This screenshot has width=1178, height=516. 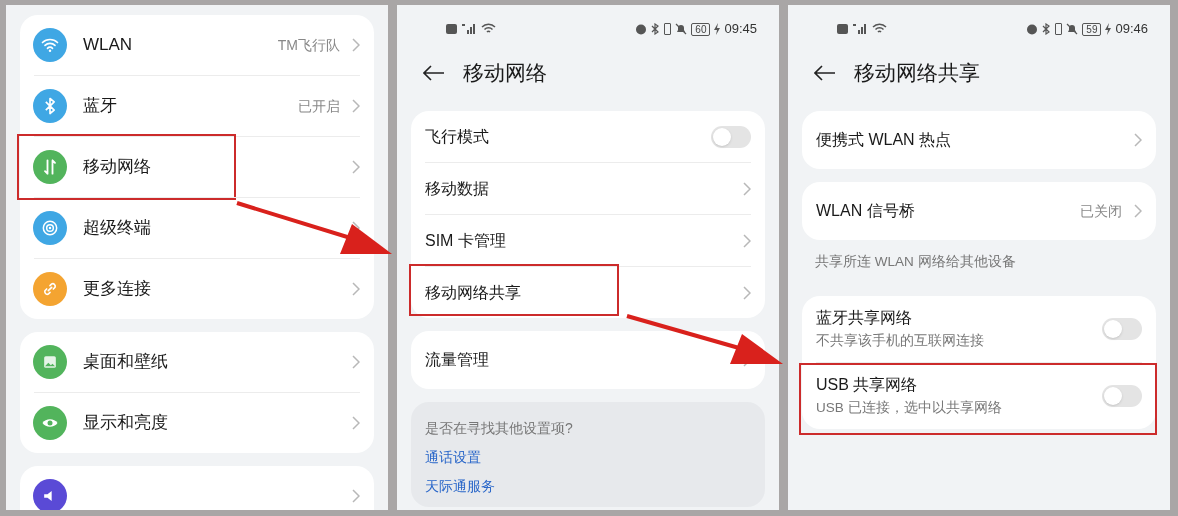 I want to click on settings-item: 移动数据, so click(x=588, y=188).